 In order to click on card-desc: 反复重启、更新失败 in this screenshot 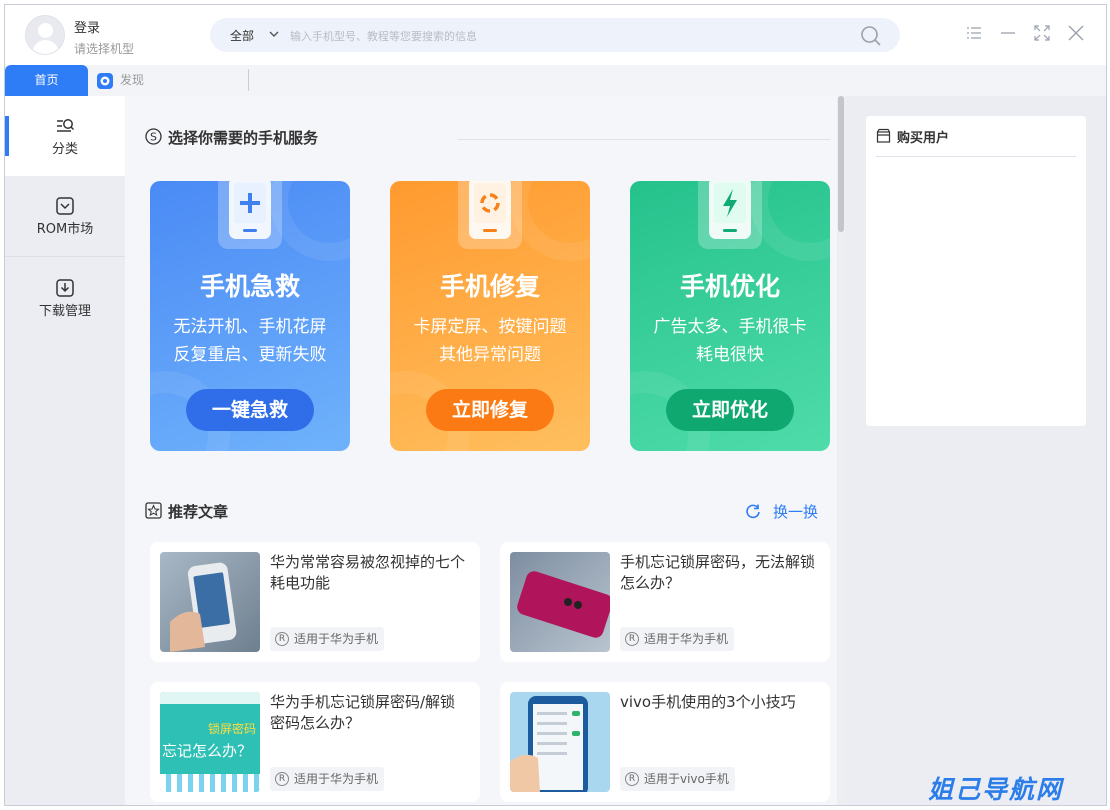, I will do `click(250, 355)`.